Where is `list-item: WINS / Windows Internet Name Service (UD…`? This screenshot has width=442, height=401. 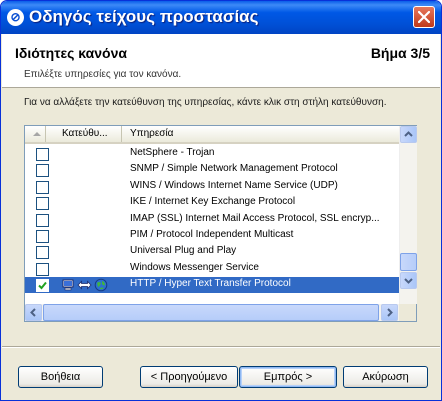 list-item: WINS / Windows Internet Name Service (UD… is located at coordinates (212, 187).